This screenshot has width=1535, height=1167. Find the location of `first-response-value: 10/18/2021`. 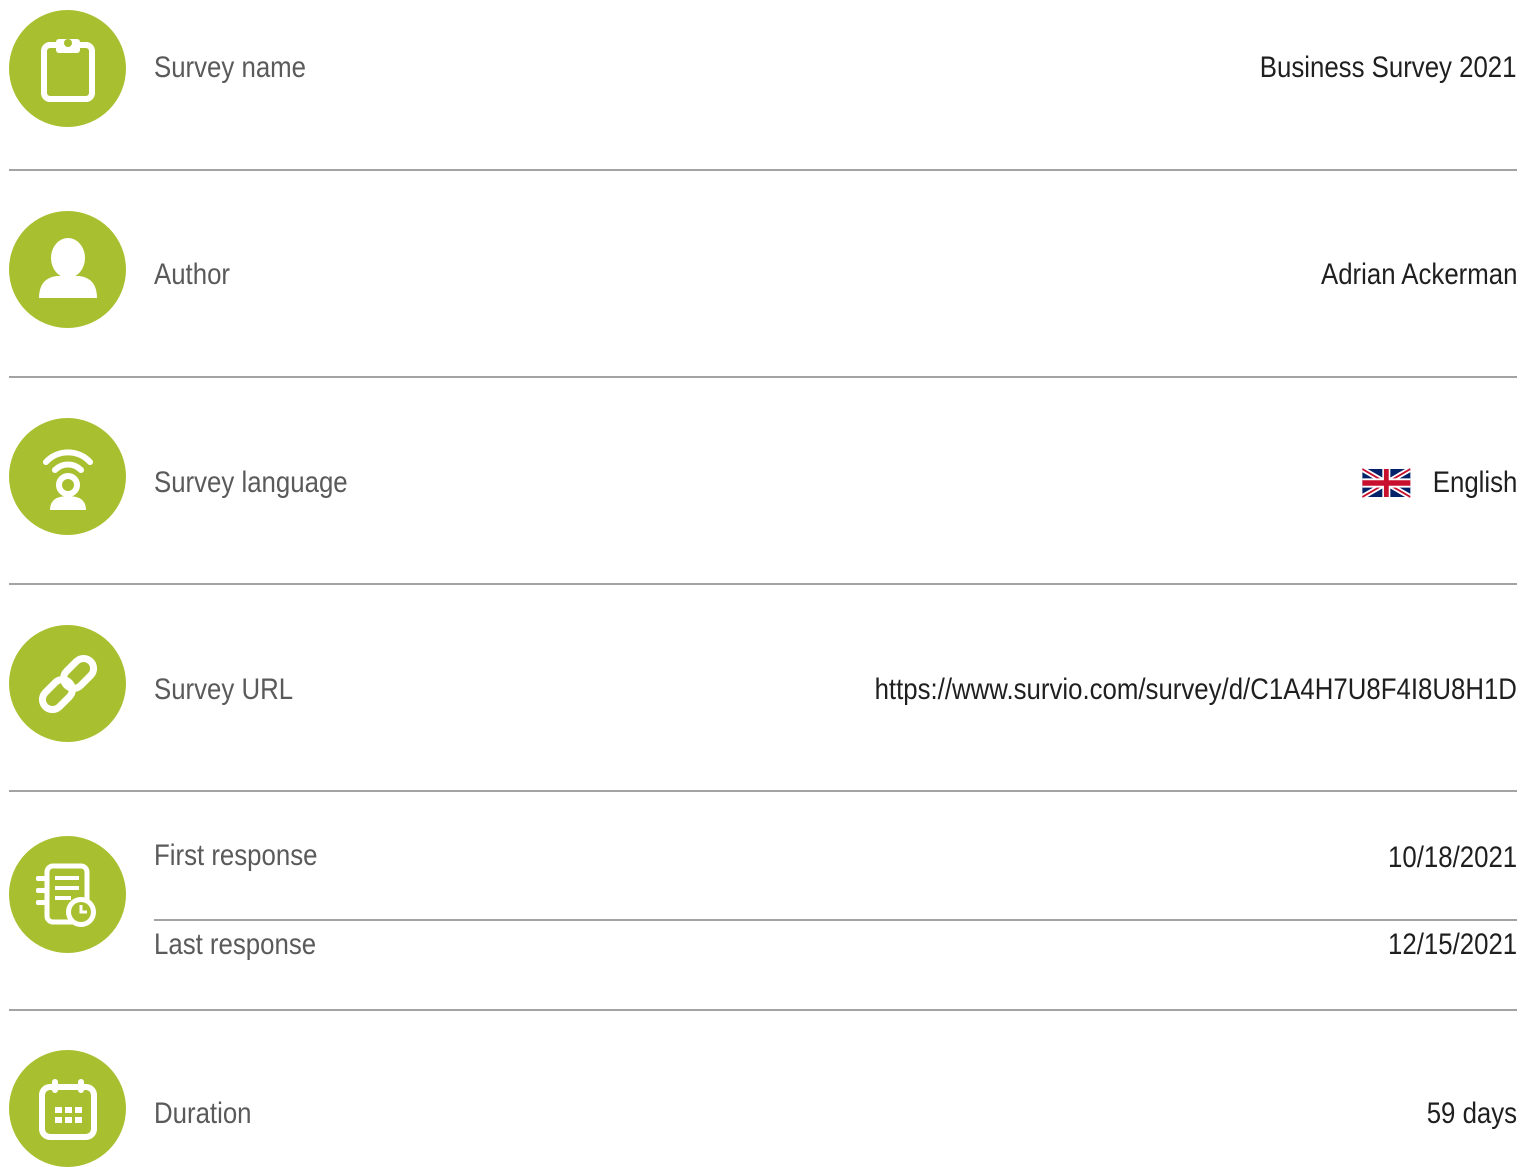

first-response-value: 10/18/2021 is located at coordinates (1452, 857).